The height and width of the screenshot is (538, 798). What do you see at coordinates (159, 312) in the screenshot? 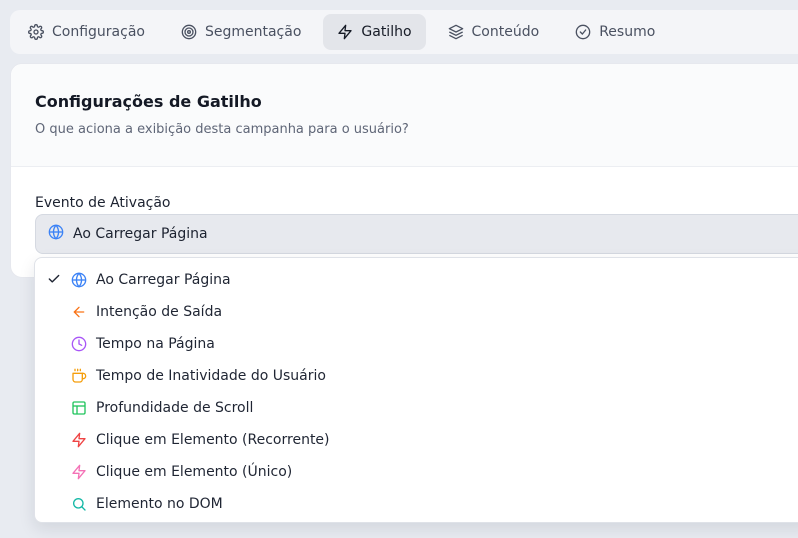
I see `option-label: Intenção de Saída` at bounding box center [159, 312].